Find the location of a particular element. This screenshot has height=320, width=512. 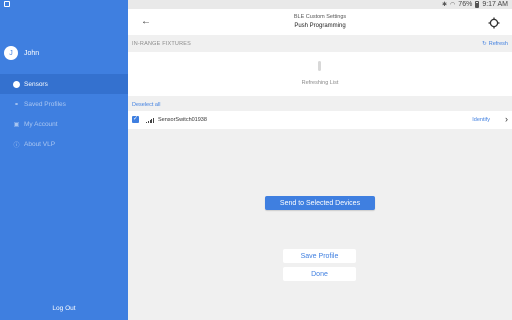

logout-button: Log Out is located at coordinates (64, 308).